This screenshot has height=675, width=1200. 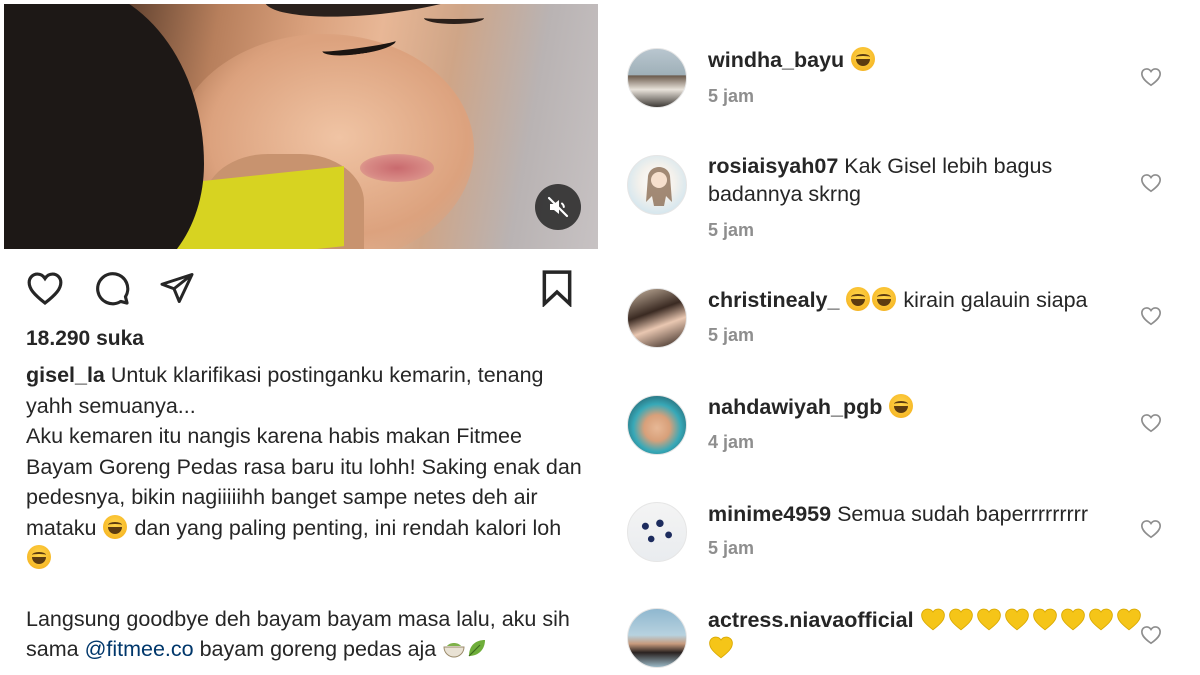 I want to click on speaker-muted-icon, so click(x=558, y=207).